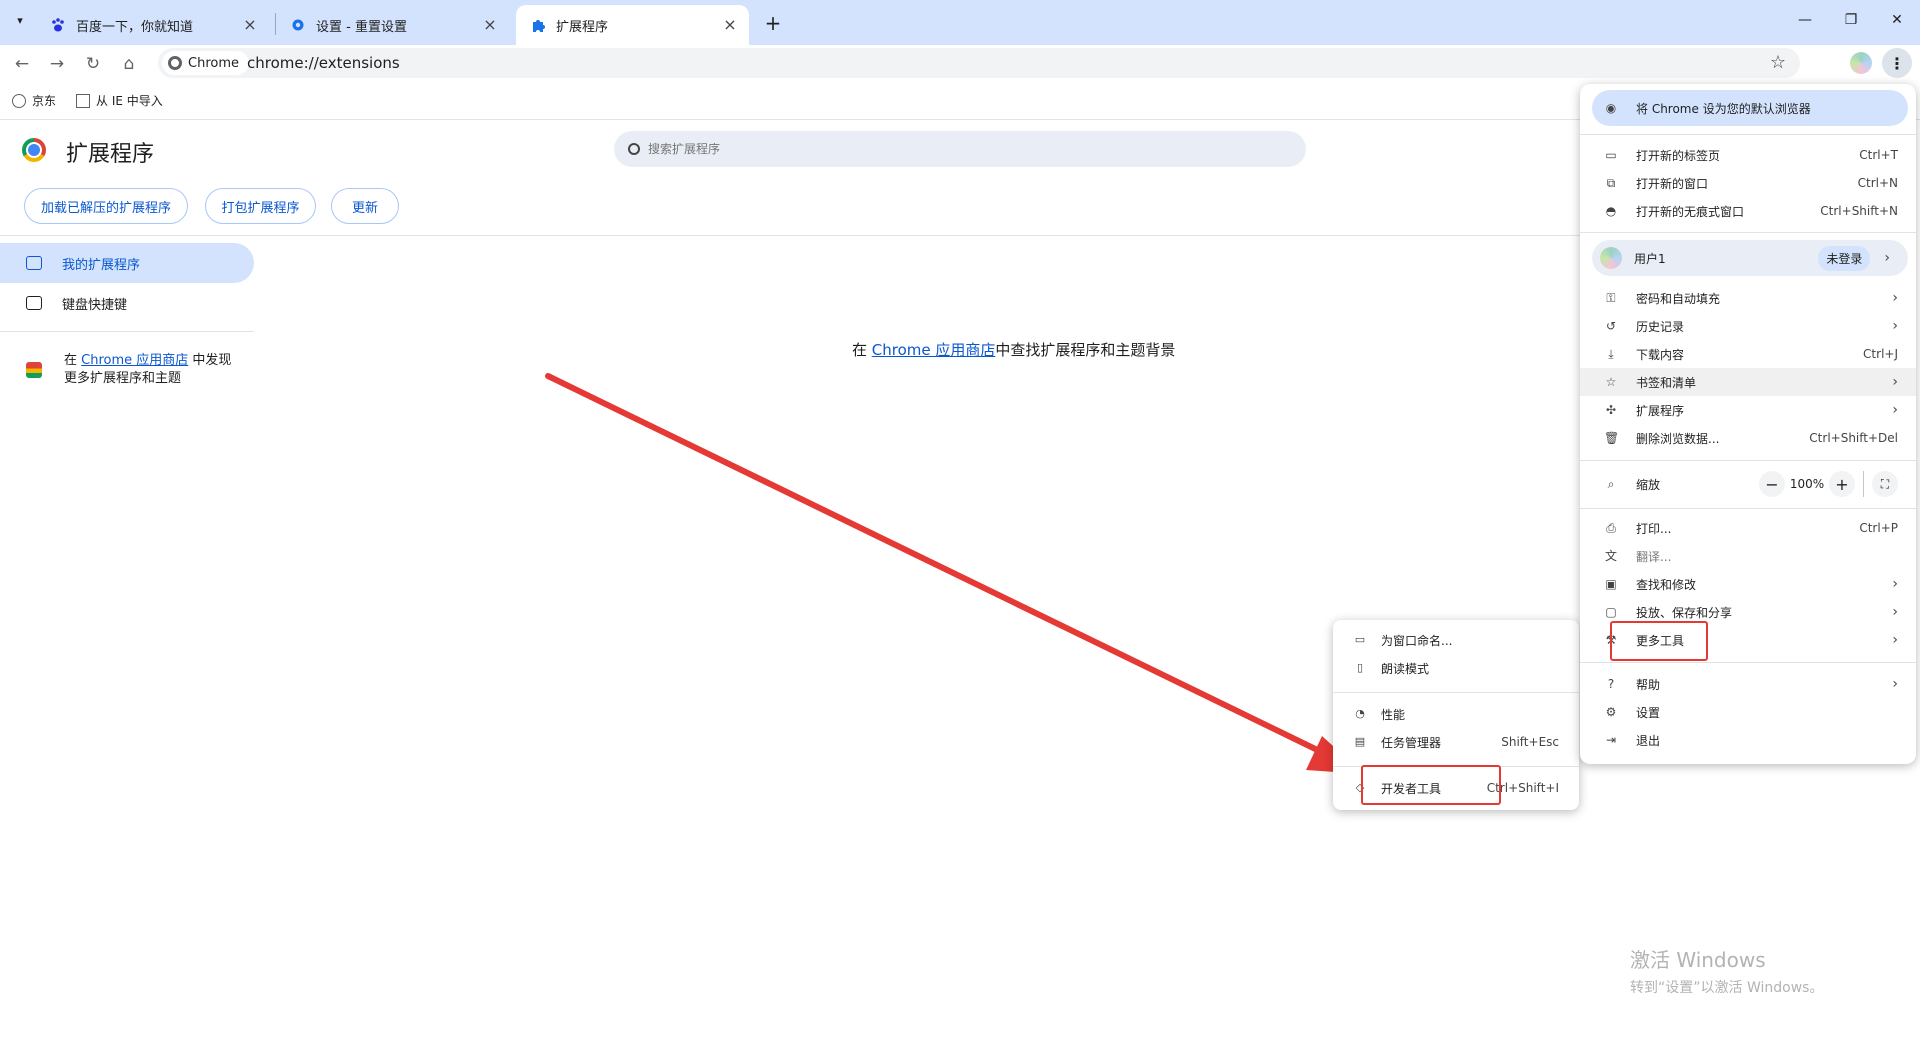 The height and width of the screenshot is (1040, 1920). What do you see at coordinates (1456, 668) in the screenshot?
I see `menu-item-reading-mode: ▯ 朗读模式` at bounding box center [1456, 668].